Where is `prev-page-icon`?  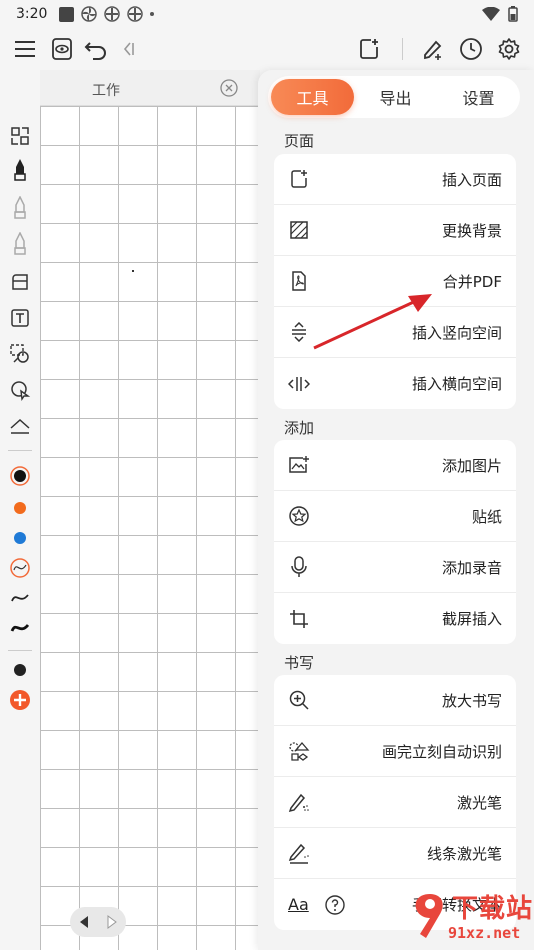 prev-page-icon is located at coordinates (84, 922).